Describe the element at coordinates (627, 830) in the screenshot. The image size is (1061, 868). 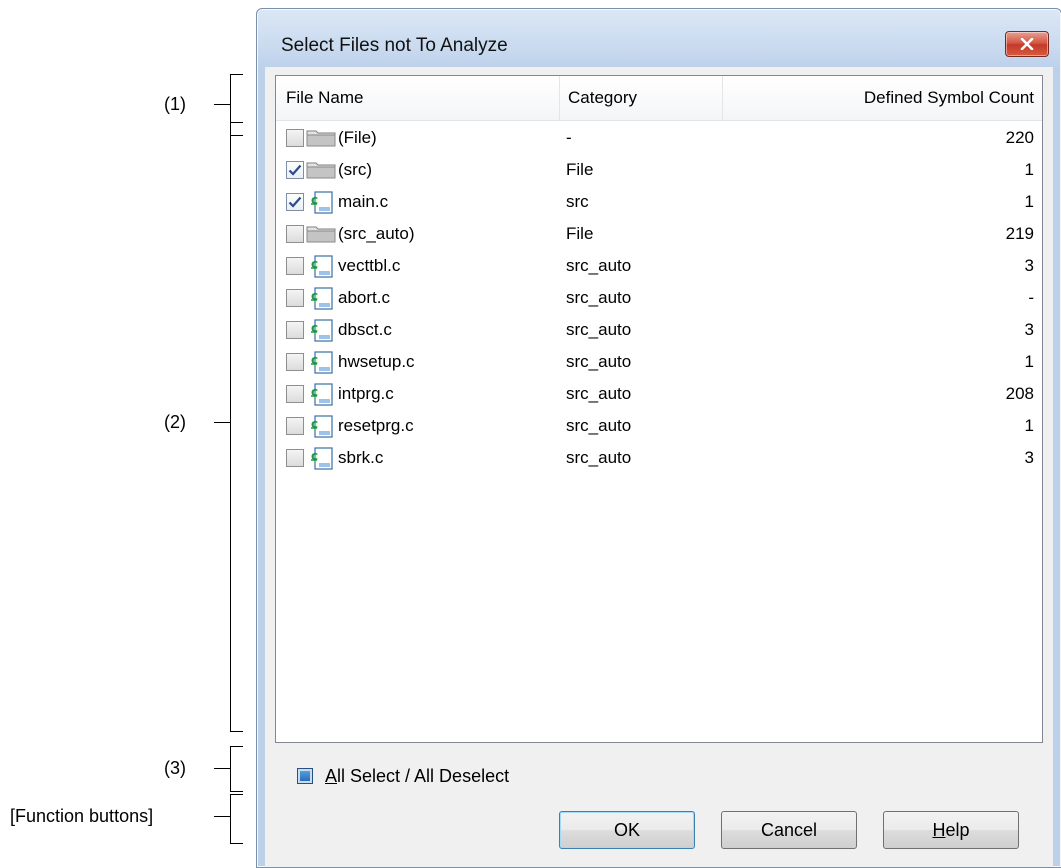
I see `ok-button: OK` at that location.